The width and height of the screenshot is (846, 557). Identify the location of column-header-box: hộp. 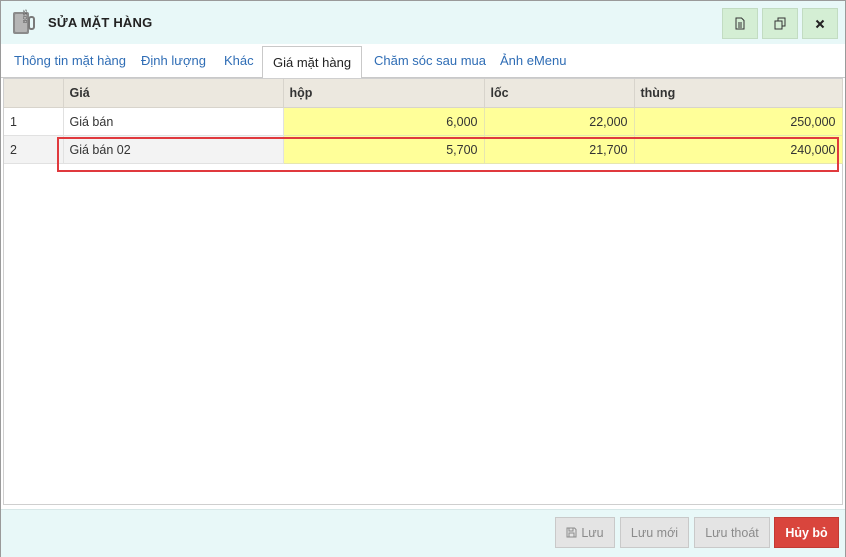
(384, 93).